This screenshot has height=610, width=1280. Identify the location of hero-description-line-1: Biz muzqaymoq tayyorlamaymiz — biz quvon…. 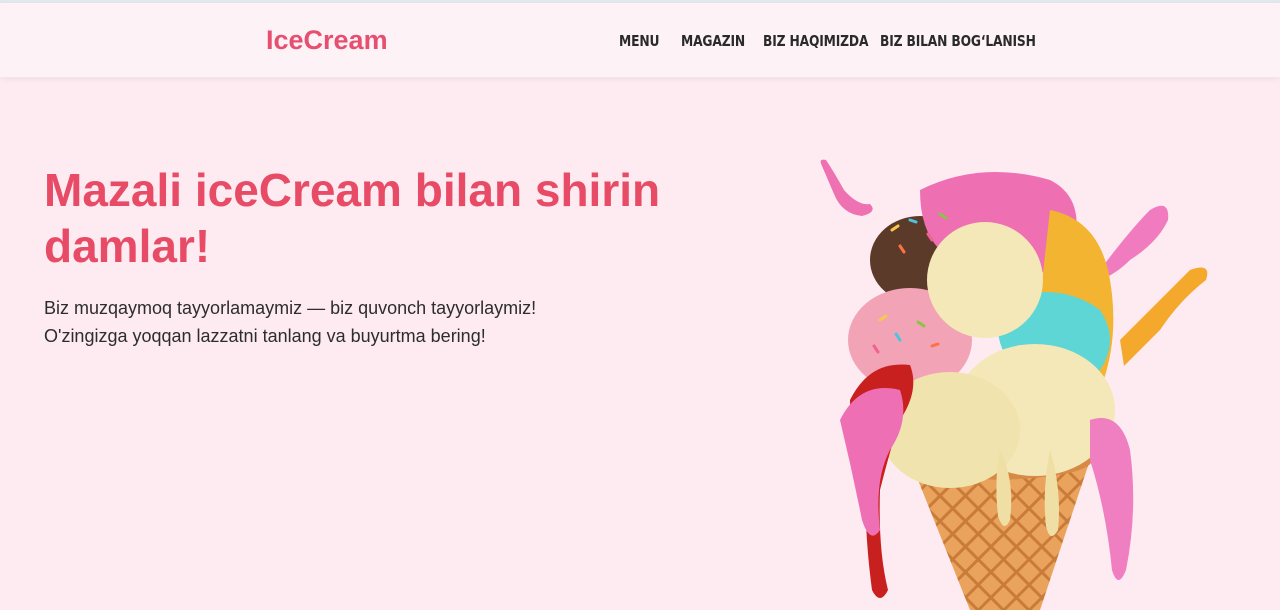
(290, 308).